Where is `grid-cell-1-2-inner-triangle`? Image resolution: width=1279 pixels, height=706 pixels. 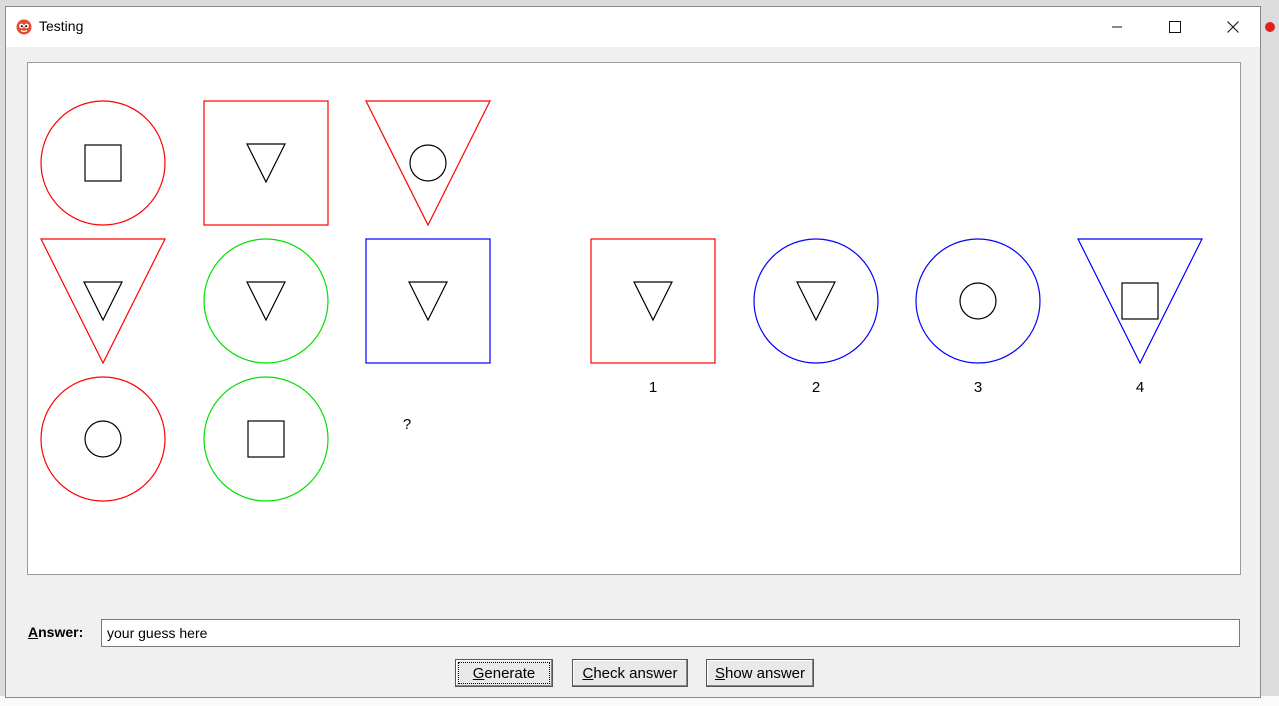 grid-cell-1-2-inner-triangle is located at coordinates (266, 163).